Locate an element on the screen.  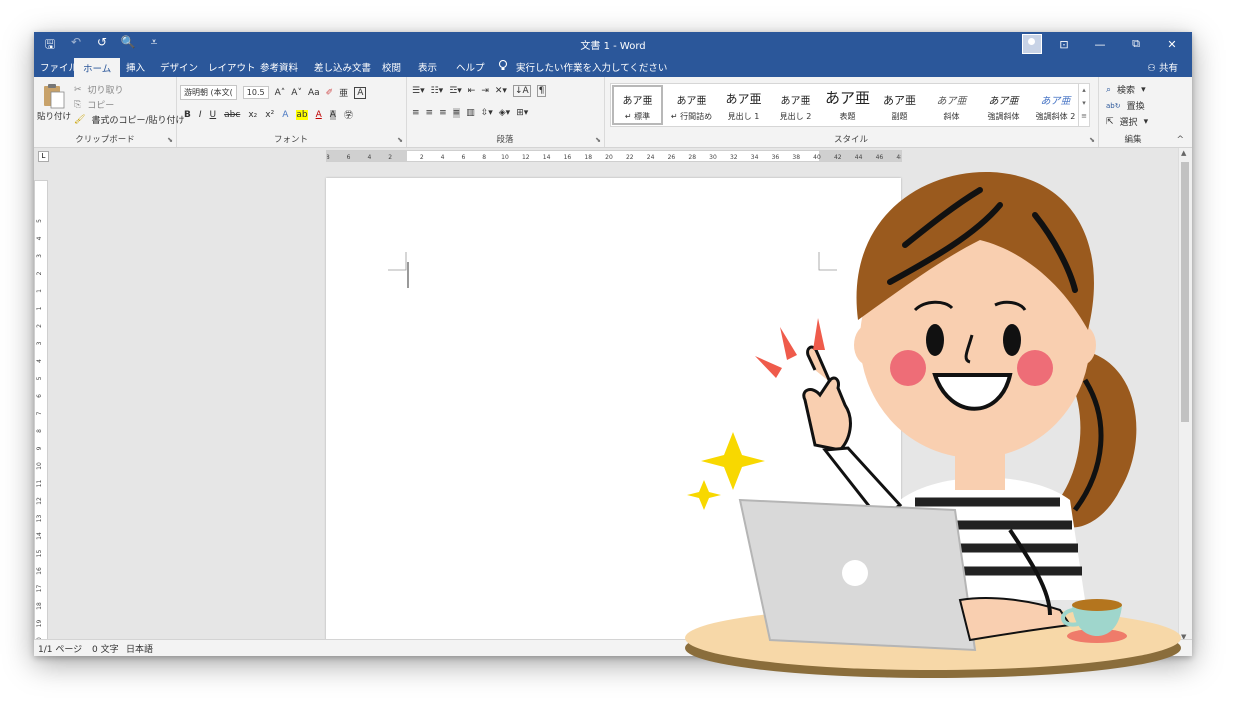
style-emphasis: あア亜 強調斜体 is located at coordinates (1003, 105).